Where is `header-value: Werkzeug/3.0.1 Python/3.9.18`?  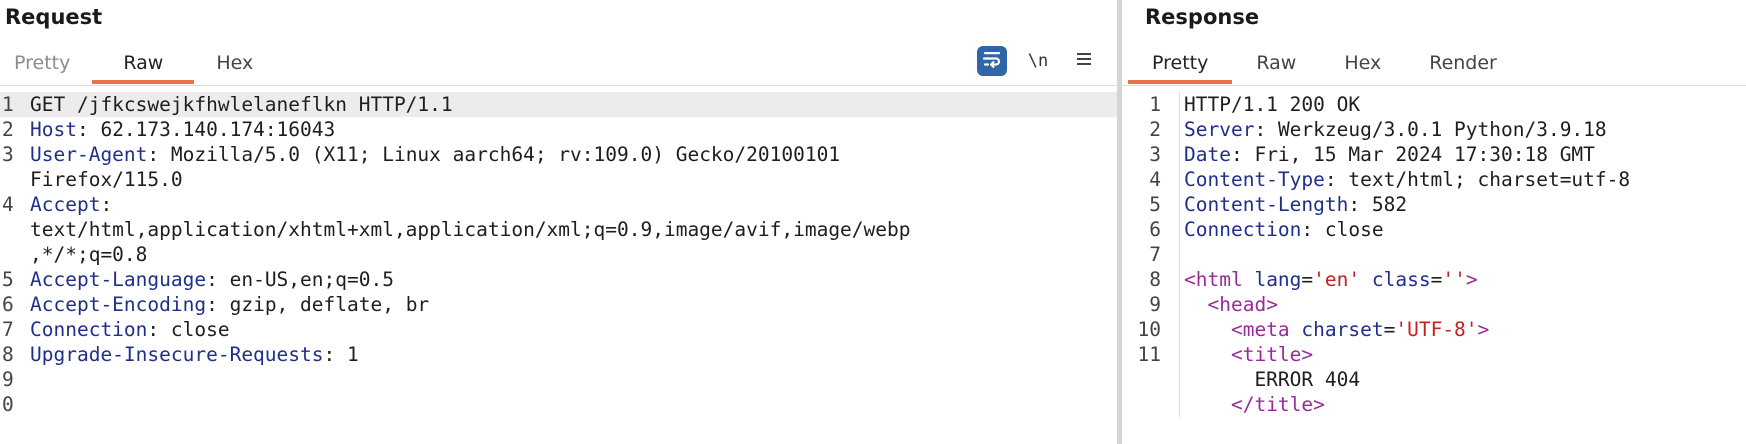 header-value: Werkzeug/3.0.1 Python/3.9.18 is located at coordinates (1442, 129).